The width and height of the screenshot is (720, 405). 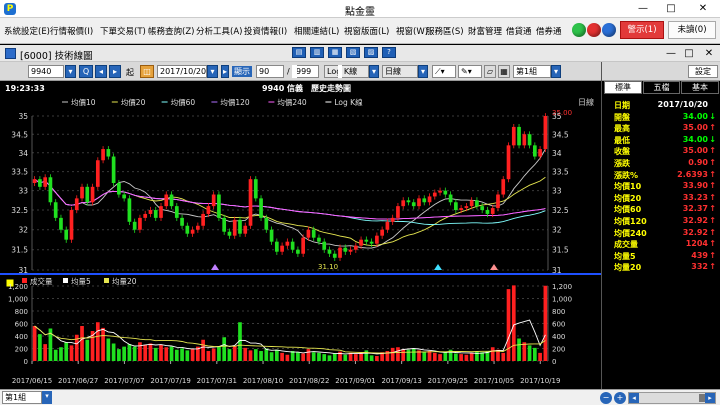 I want to click on minimize-button: —, so click(x=643, y=8).